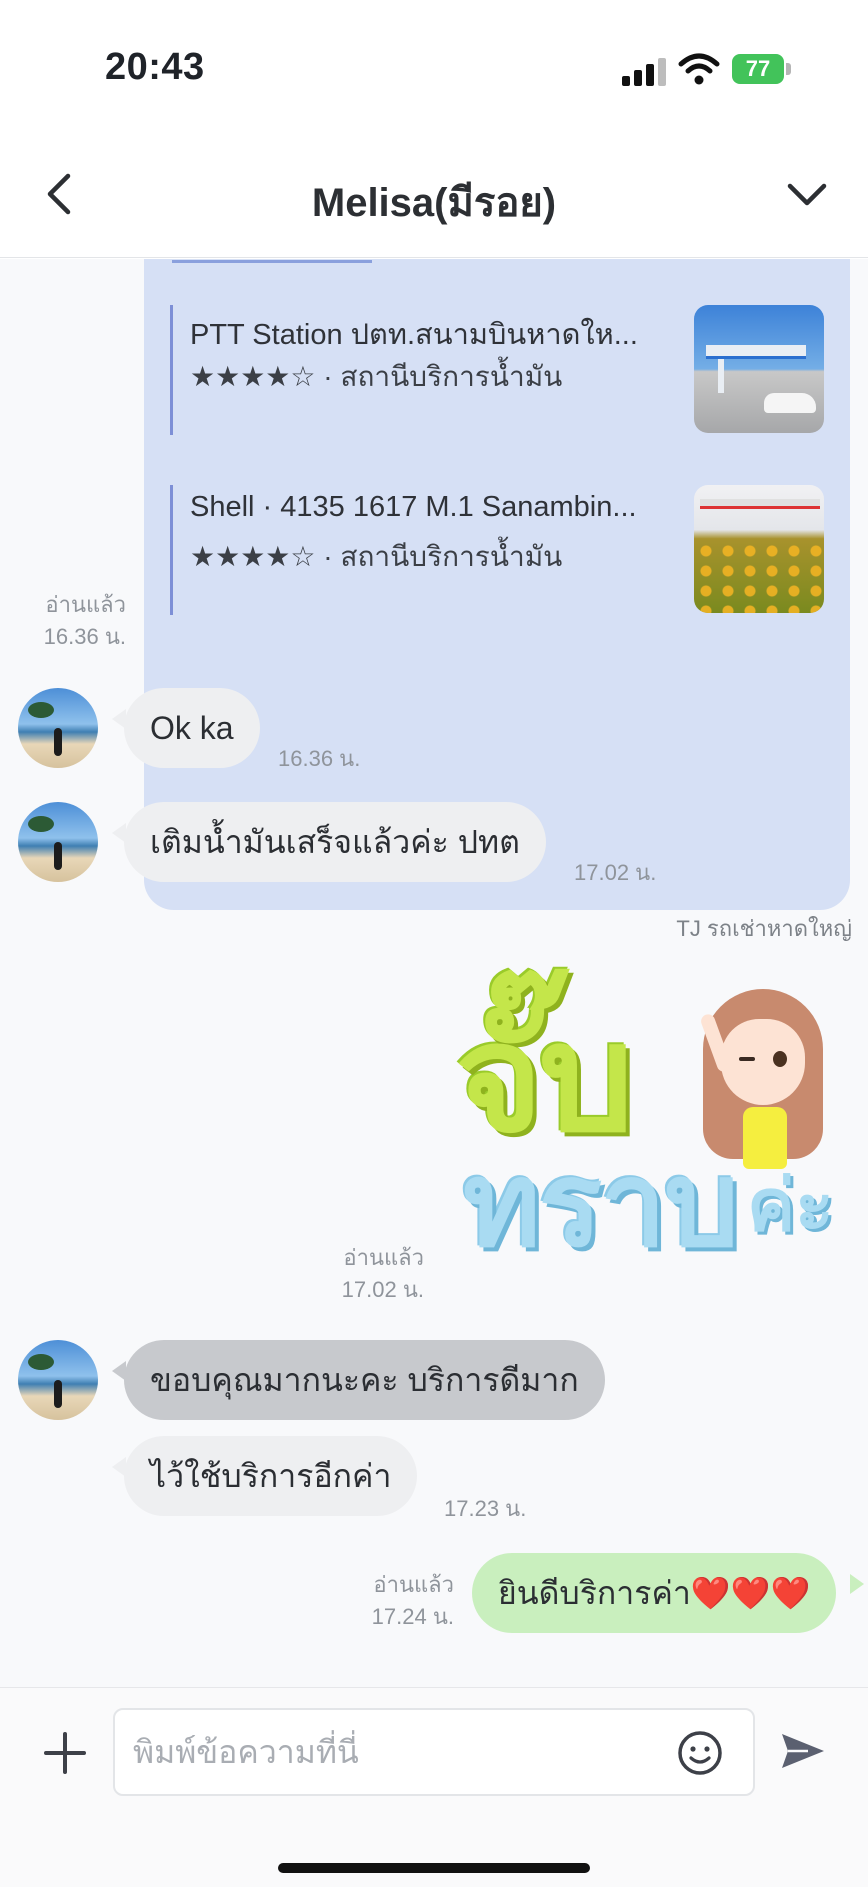 The height and width of the screenshot is (1887, 868). Describe the element at coordinates (764, 928) in the screenshot. I see `sender-name: TJ รถเช่าหาดใหญ่` at that location.